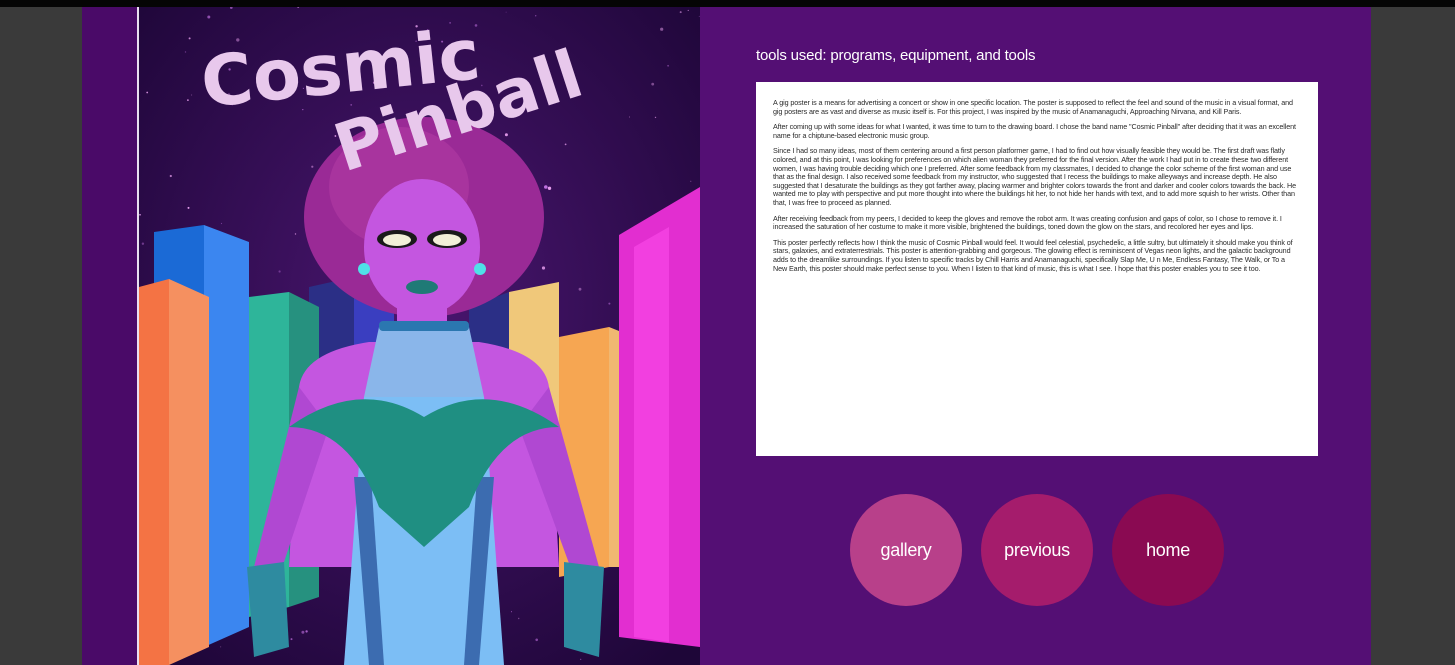 This screenshot has width=1455, height=665. What do you see at coordinates (727, 3) in the screenshot?
I see `top-bar` at bounding box center [727, 3].